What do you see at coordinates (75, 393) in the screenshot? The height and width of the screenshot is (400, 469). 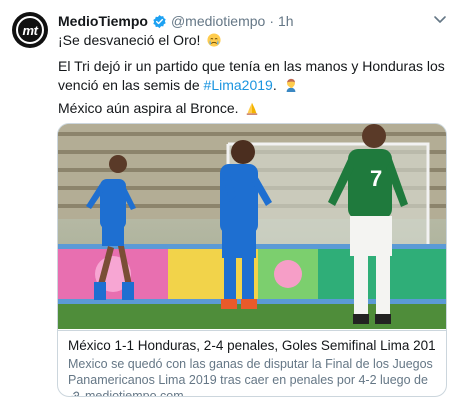 I see `link-icon` at bounding box center [75, 393].